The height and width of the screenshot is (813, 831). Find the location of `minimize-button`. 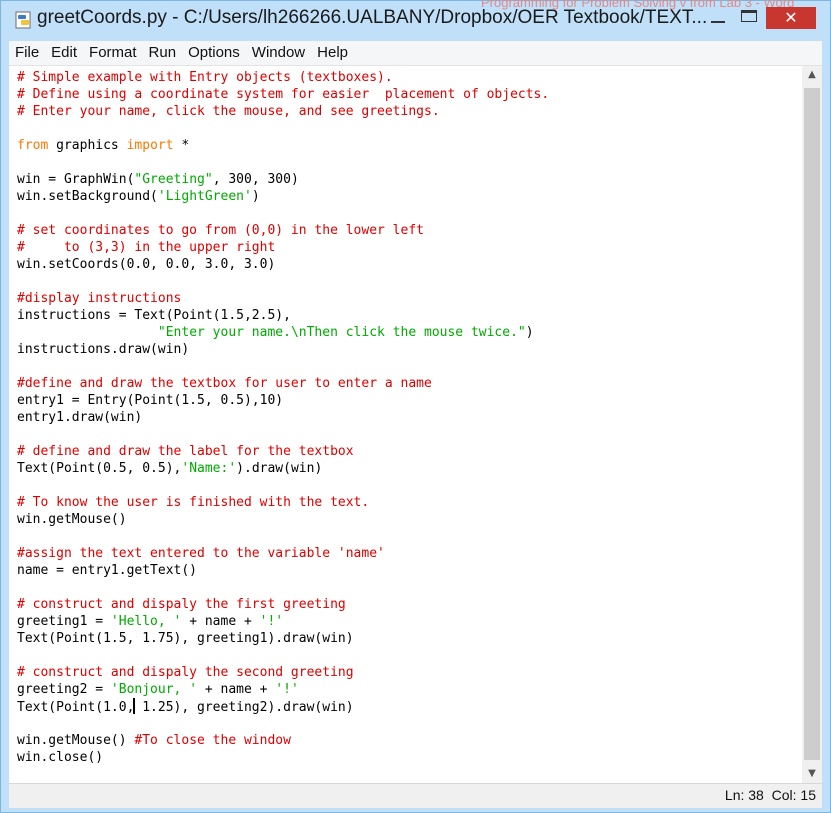

minimize-button is located at coordinates (718, 18).